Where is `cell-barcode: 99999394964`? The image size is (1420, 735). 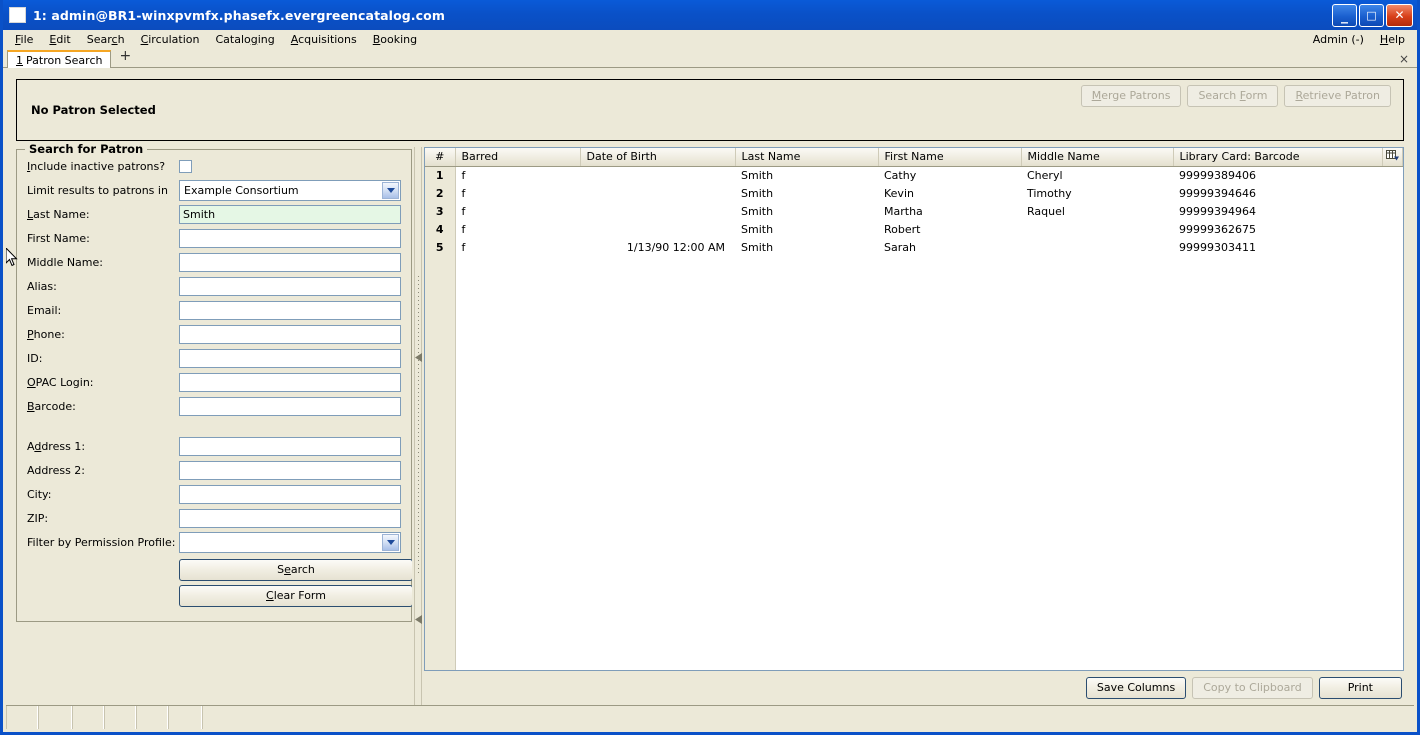
cell-barcode: 99999394964 is located at coordinates (1217, 211).